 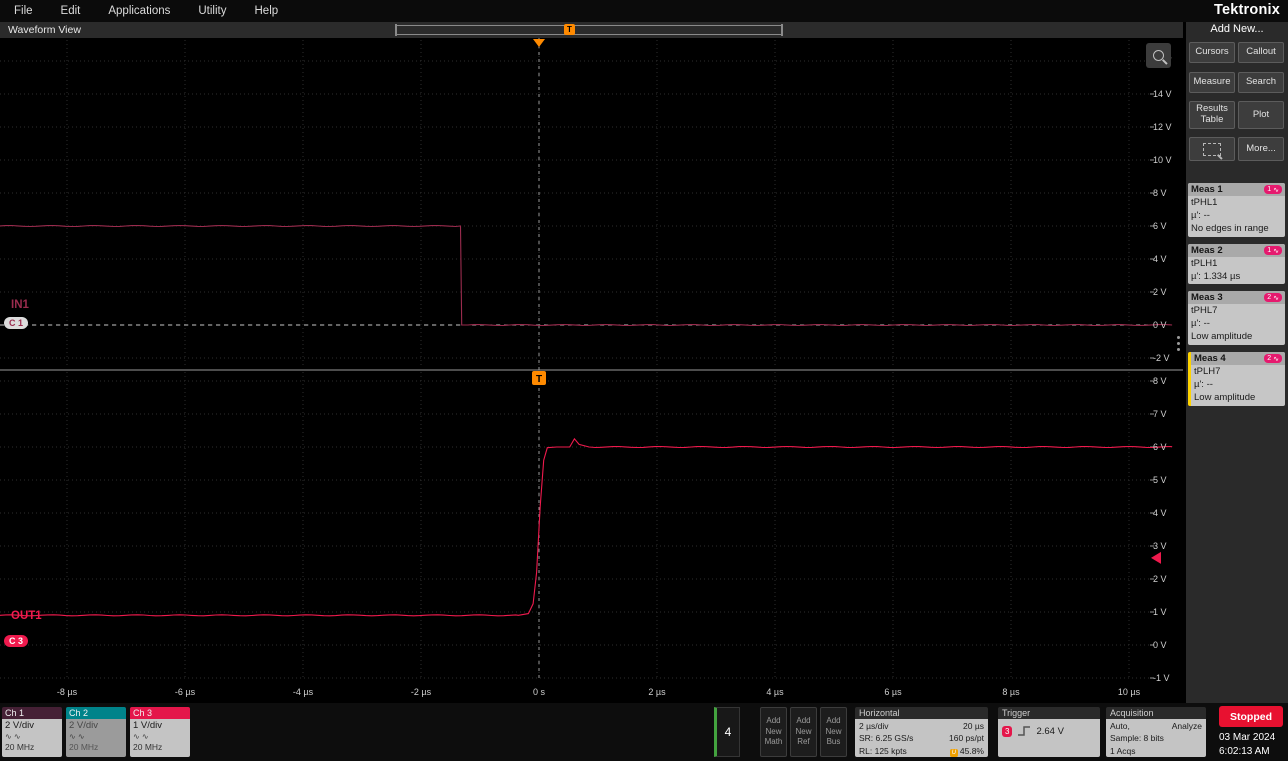 I want to click on resolution: 160 ps/pt, so click(x=966, y=738).